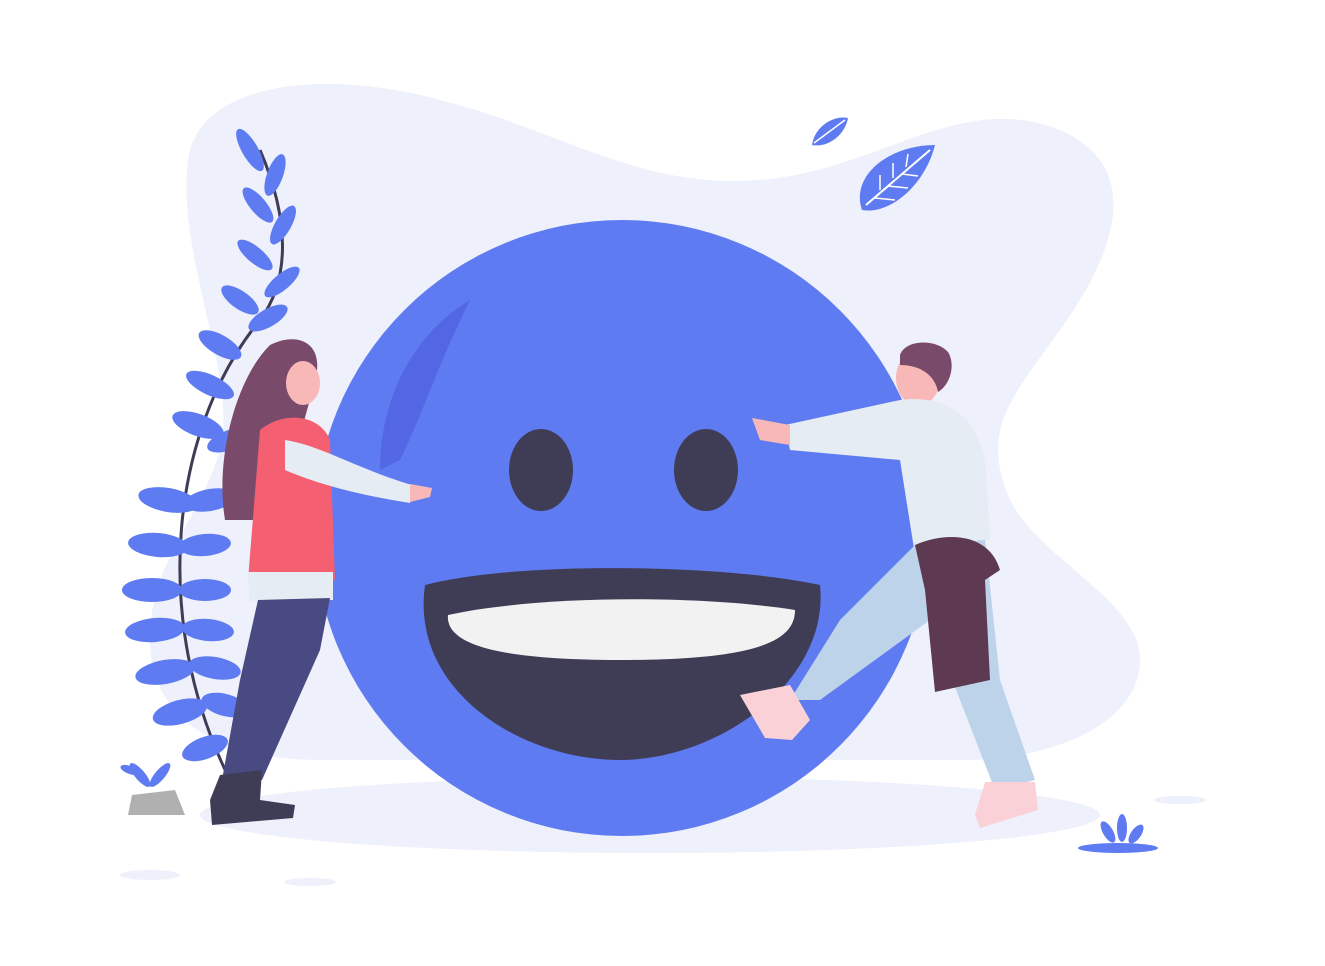 The width and height of the screenshot is (1325, 966). I want to click on plant-icon, so click(145, 775).